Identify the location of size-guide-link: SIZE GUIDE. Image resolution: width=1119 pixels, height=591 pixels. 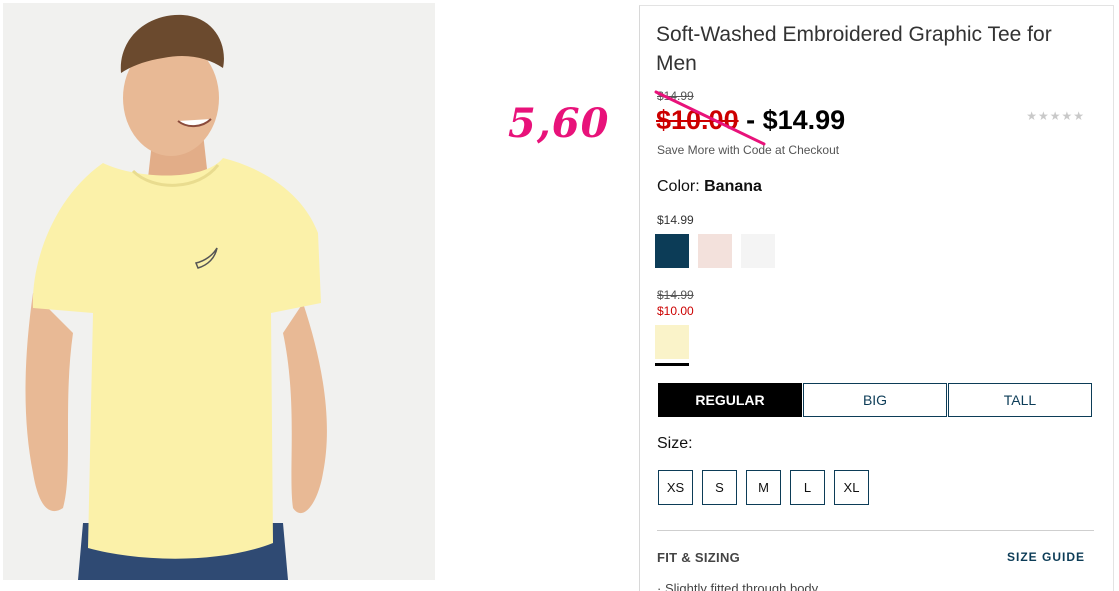
(1046, 557).